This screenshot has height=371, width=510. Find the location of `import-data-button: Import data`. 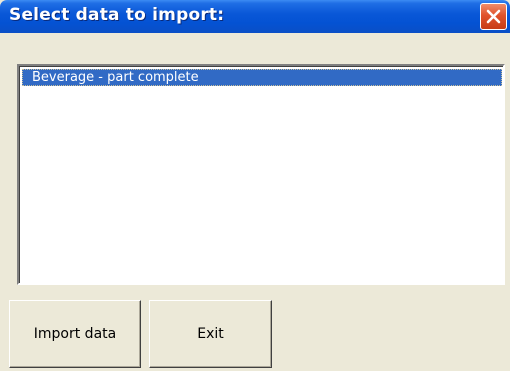

import-data-button: Import data is located at coordinates (75, 334).